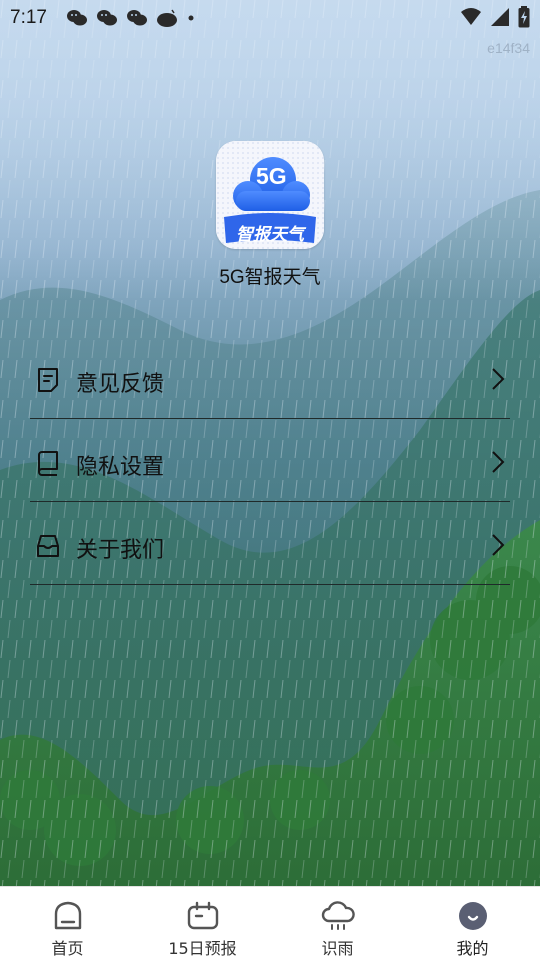 This screenshot has width=540, height=960. I want to click on nav-item-forecast: 15日预报, so click(202, 923).